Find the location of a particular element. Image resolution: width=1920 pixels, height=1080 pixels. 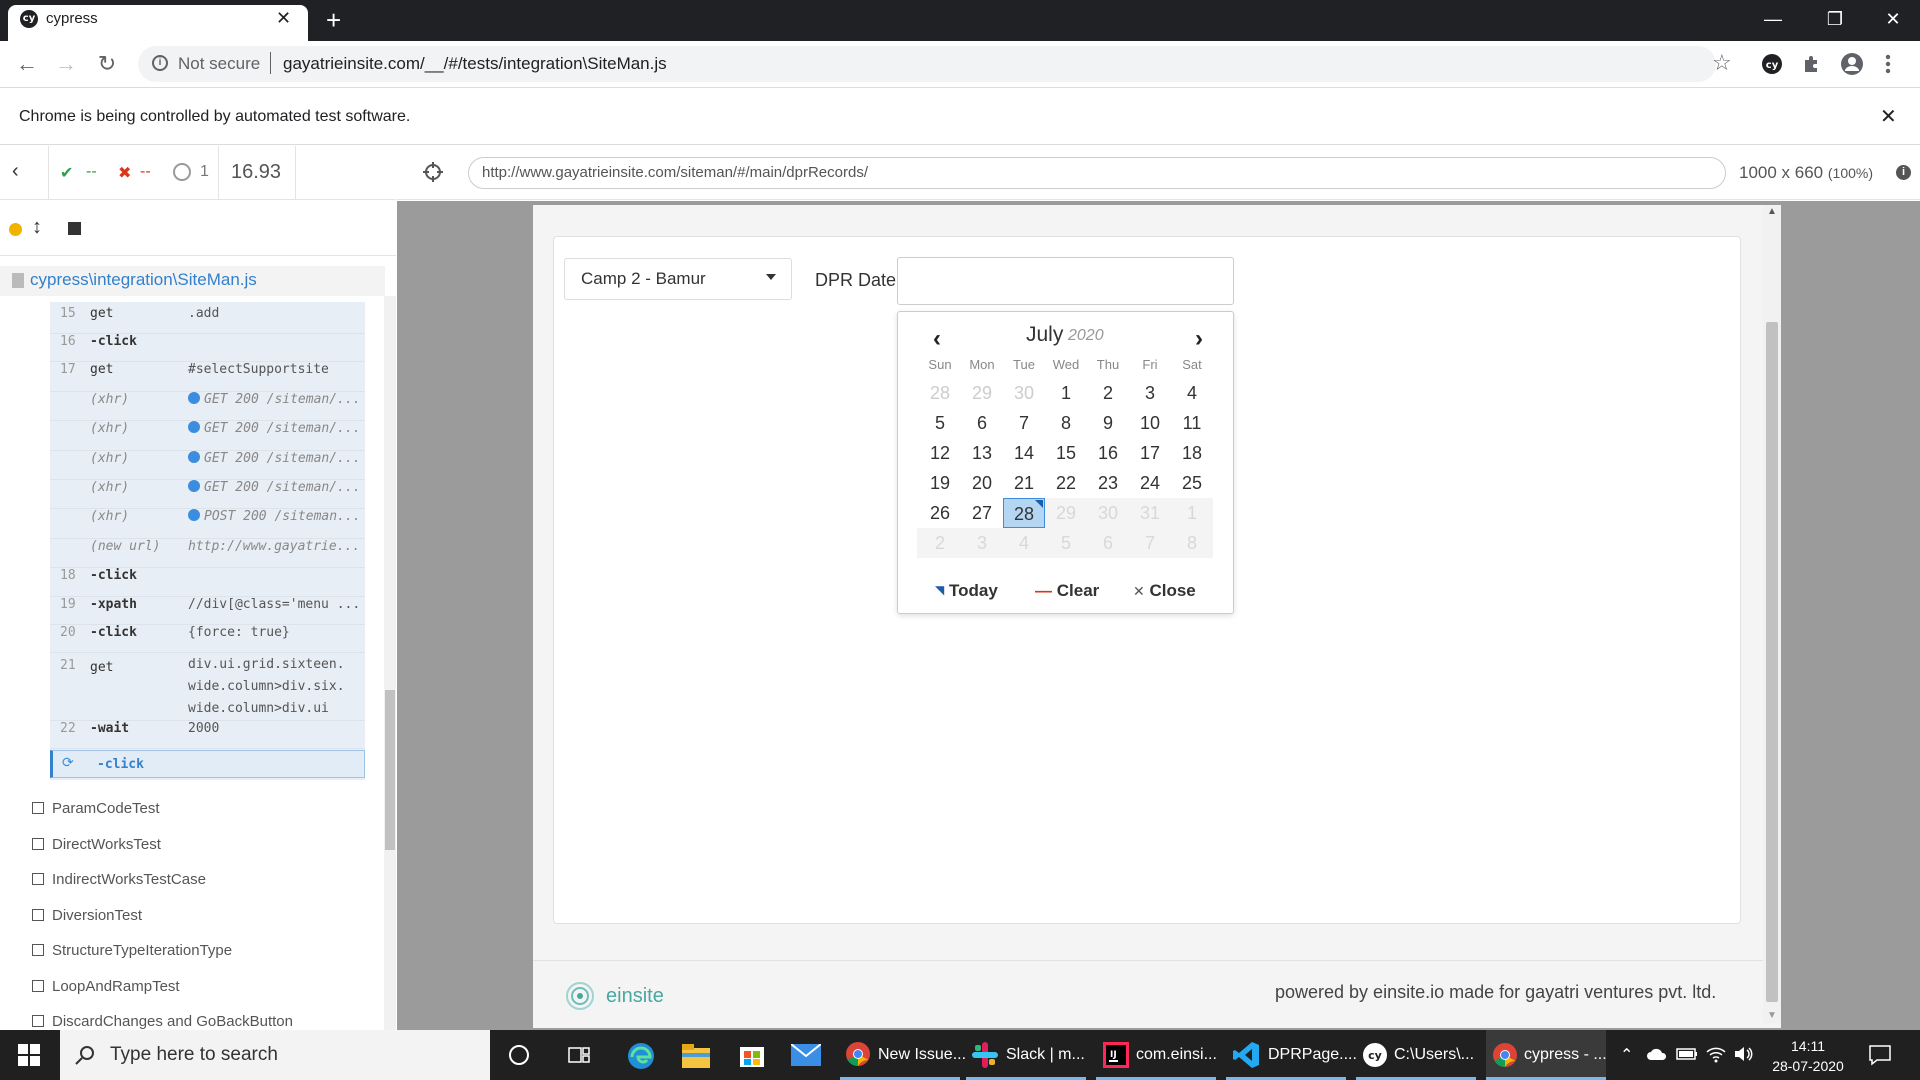

command-row: 17 get #selectSupportsite is located at coordinates (207, 377).